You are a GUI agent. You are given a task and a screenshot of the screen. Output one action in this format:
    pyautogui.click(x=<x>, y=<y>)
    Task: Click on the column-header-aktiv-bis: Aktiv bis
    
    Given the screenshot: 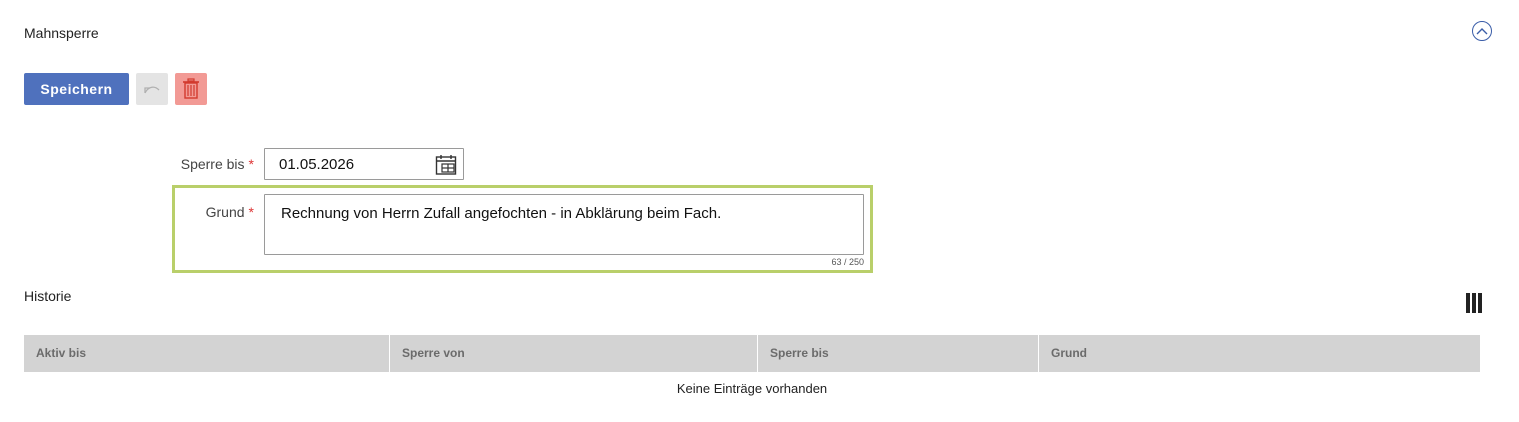 What is the action you would take?
    pyautogui.click(x=207, y=353)
    